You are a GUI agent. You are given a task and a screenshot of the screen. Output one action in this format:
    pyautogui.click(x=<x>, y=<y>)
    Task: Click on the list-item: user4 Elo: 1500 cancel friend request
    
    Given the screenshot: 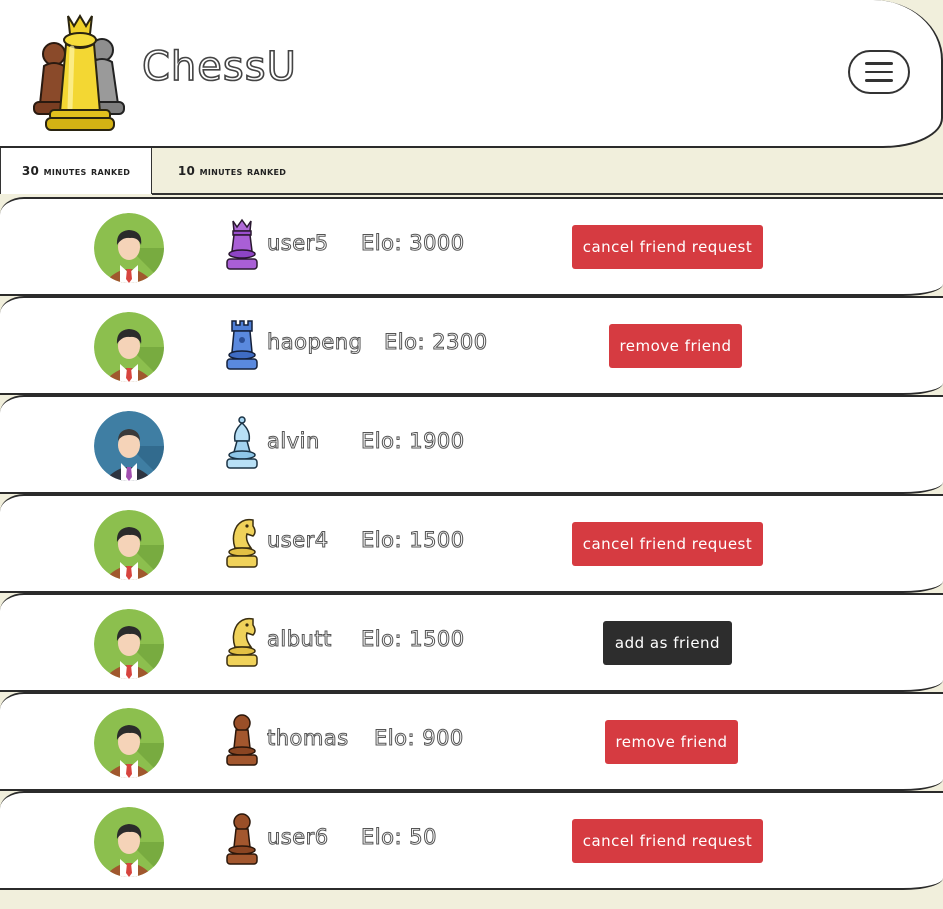 What is the action you would take?
    pyautogui.click(x=471, y=543)
    